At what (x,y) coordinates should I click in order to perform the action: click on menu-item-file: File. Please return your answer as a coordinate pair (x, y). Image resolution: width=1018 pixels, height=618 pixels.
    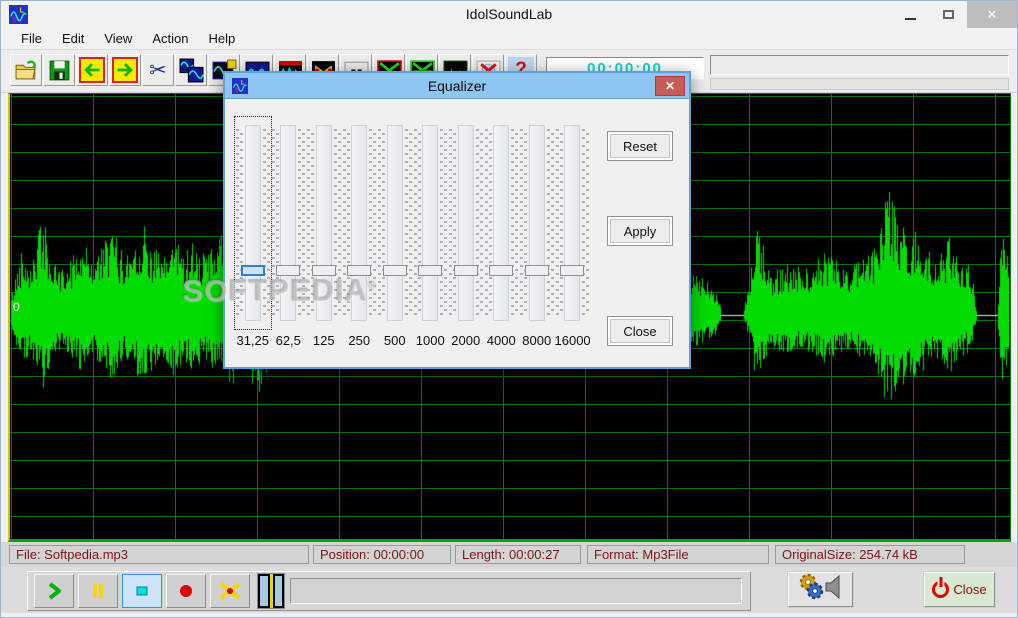
    Looking at the image, I should click on (31, 38).